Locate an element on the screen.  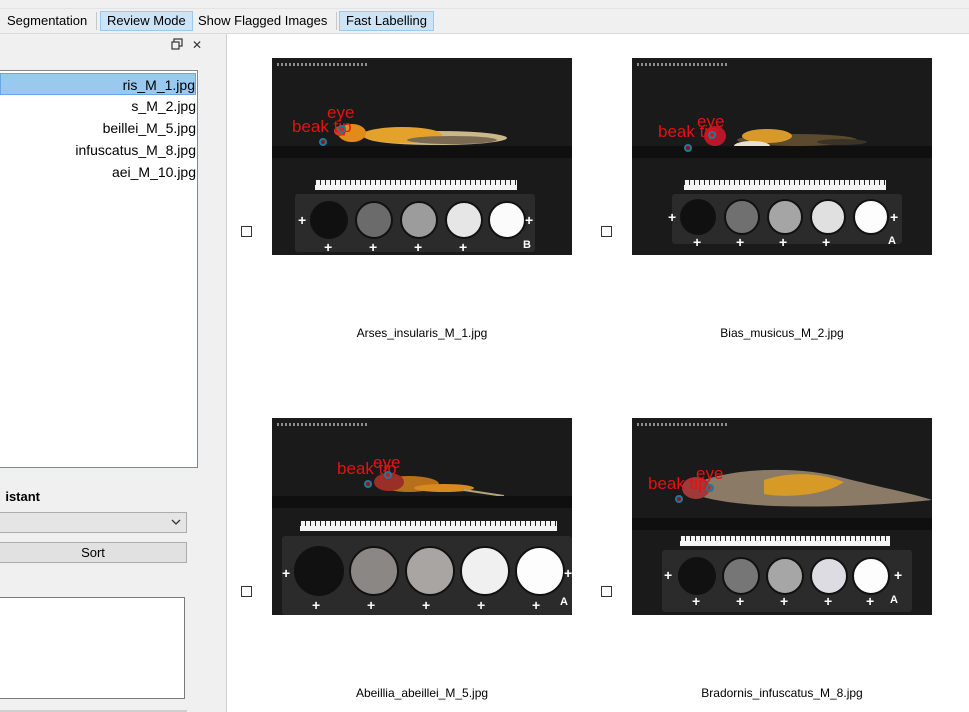
list-item: infuscatus_M_8.jpg is located at coordinates (98, 150).